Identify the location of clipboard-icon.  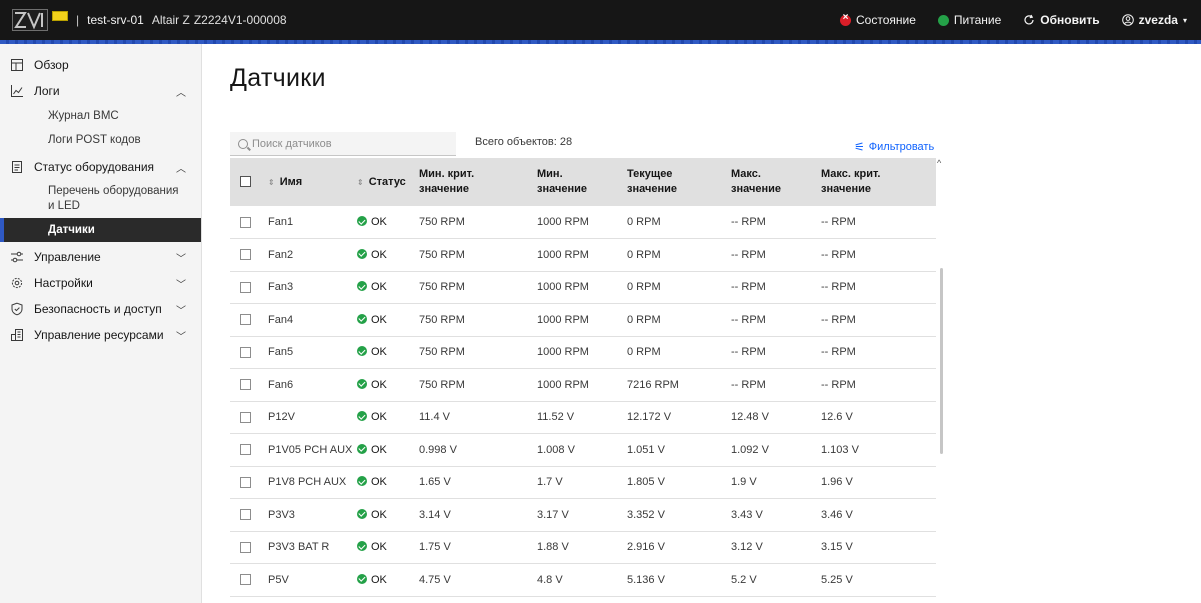
(17, 167).